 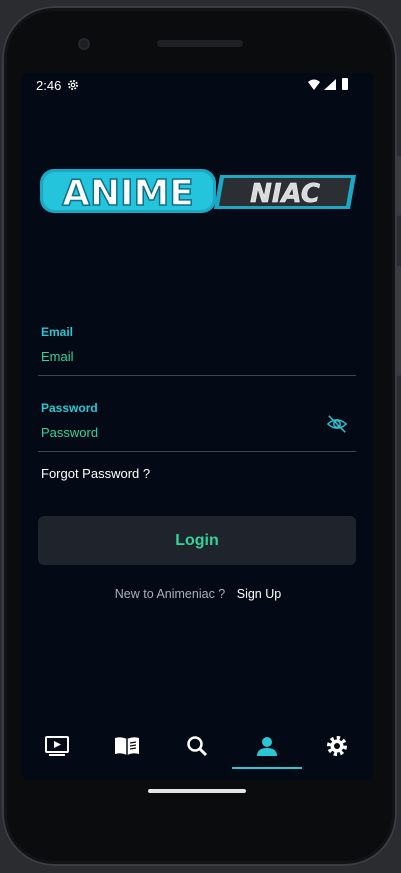 What do you see at coordinates (337, 424) in the screenshot?
I see `eye-off-icon` at bounding box center [337, 424].